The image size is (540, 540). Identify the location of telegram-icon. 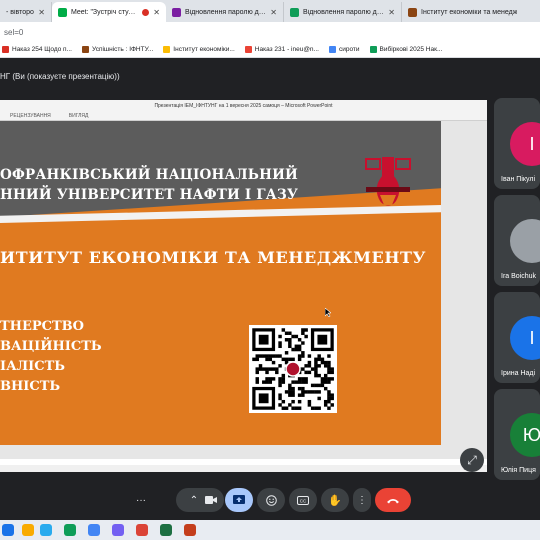
(46, 530).